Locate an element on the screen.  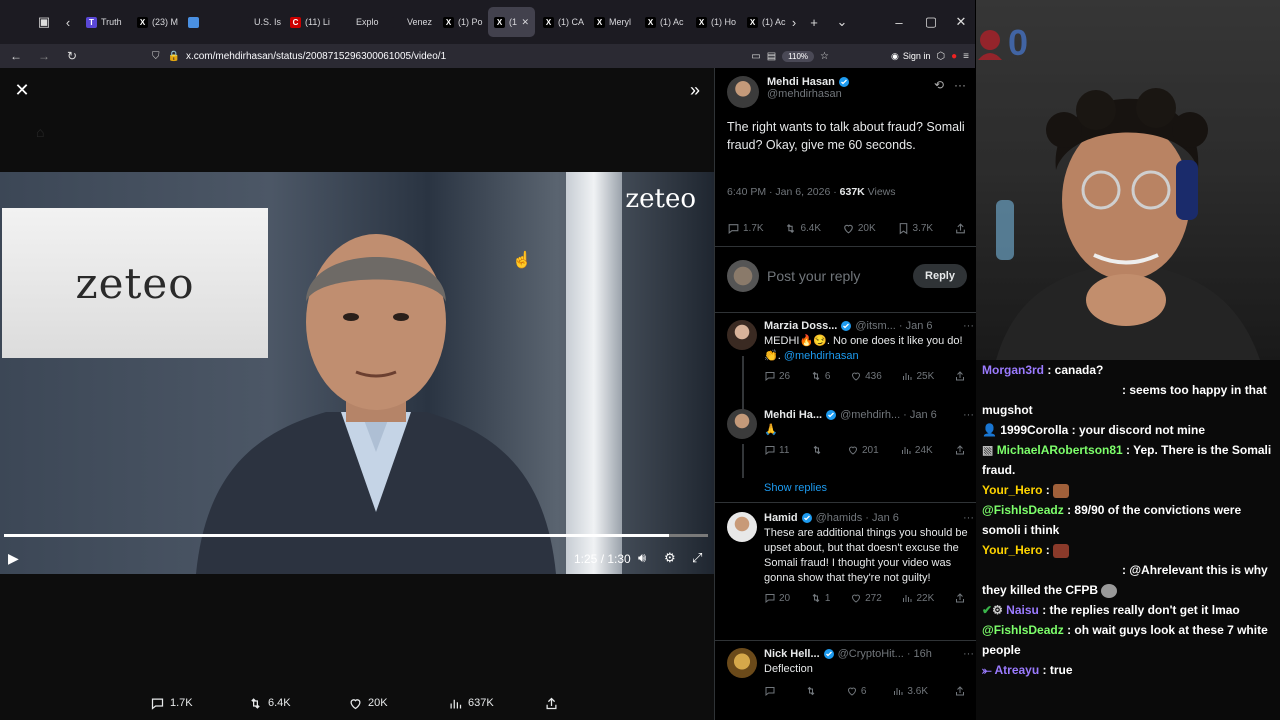
extension-badge-icon: ● is located at coordinates (954, 56).